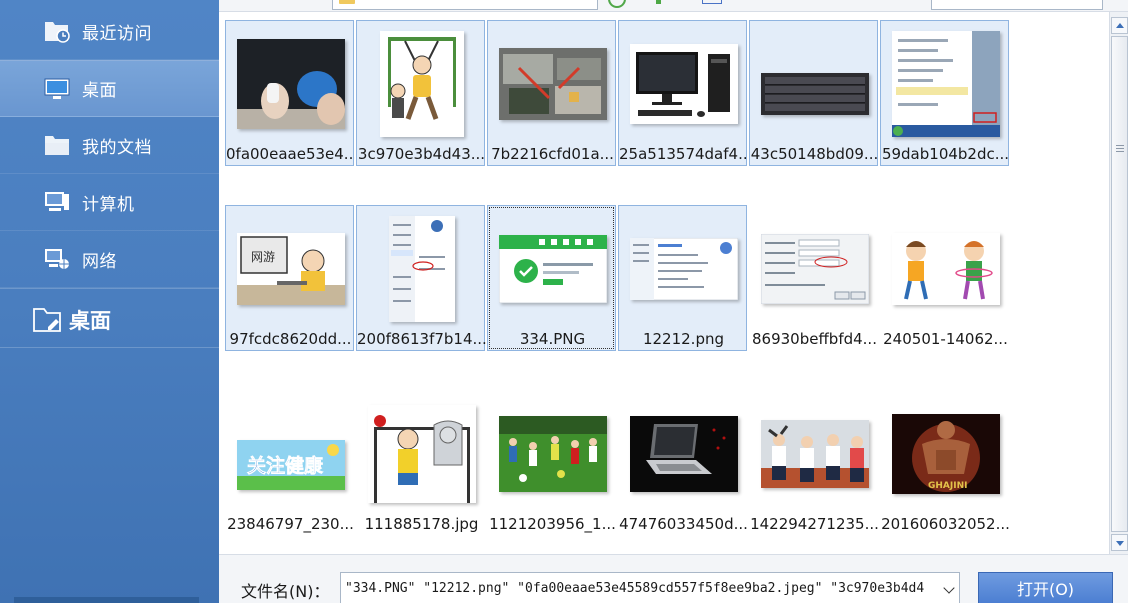 The image size is (1128, 603). Describe the element at coordinates (117, 33) in the screenshot. I see `sidebar-item-label: 最近访问` at that location.